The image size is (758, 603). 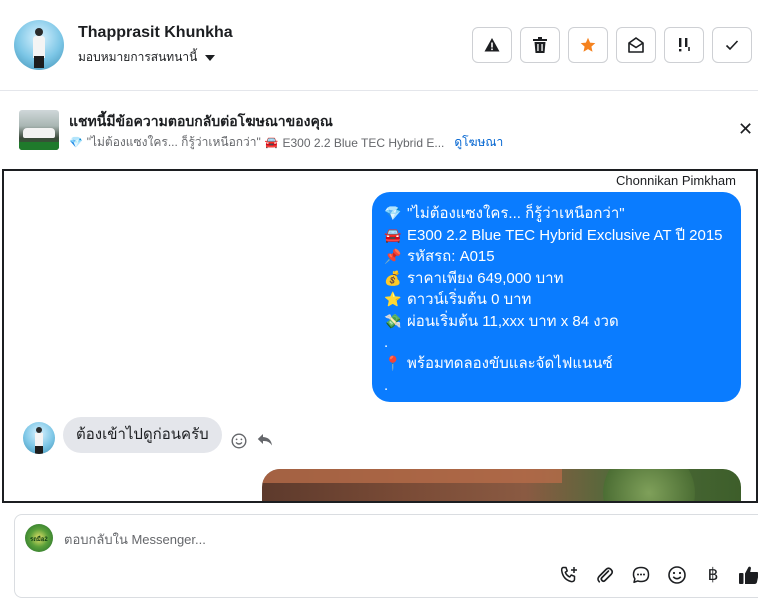 I want to click on message-line: 💸 ผ่อนเริ่มต้น 11,xxx บาท x 84 งวด, so click(x=556, y=322).